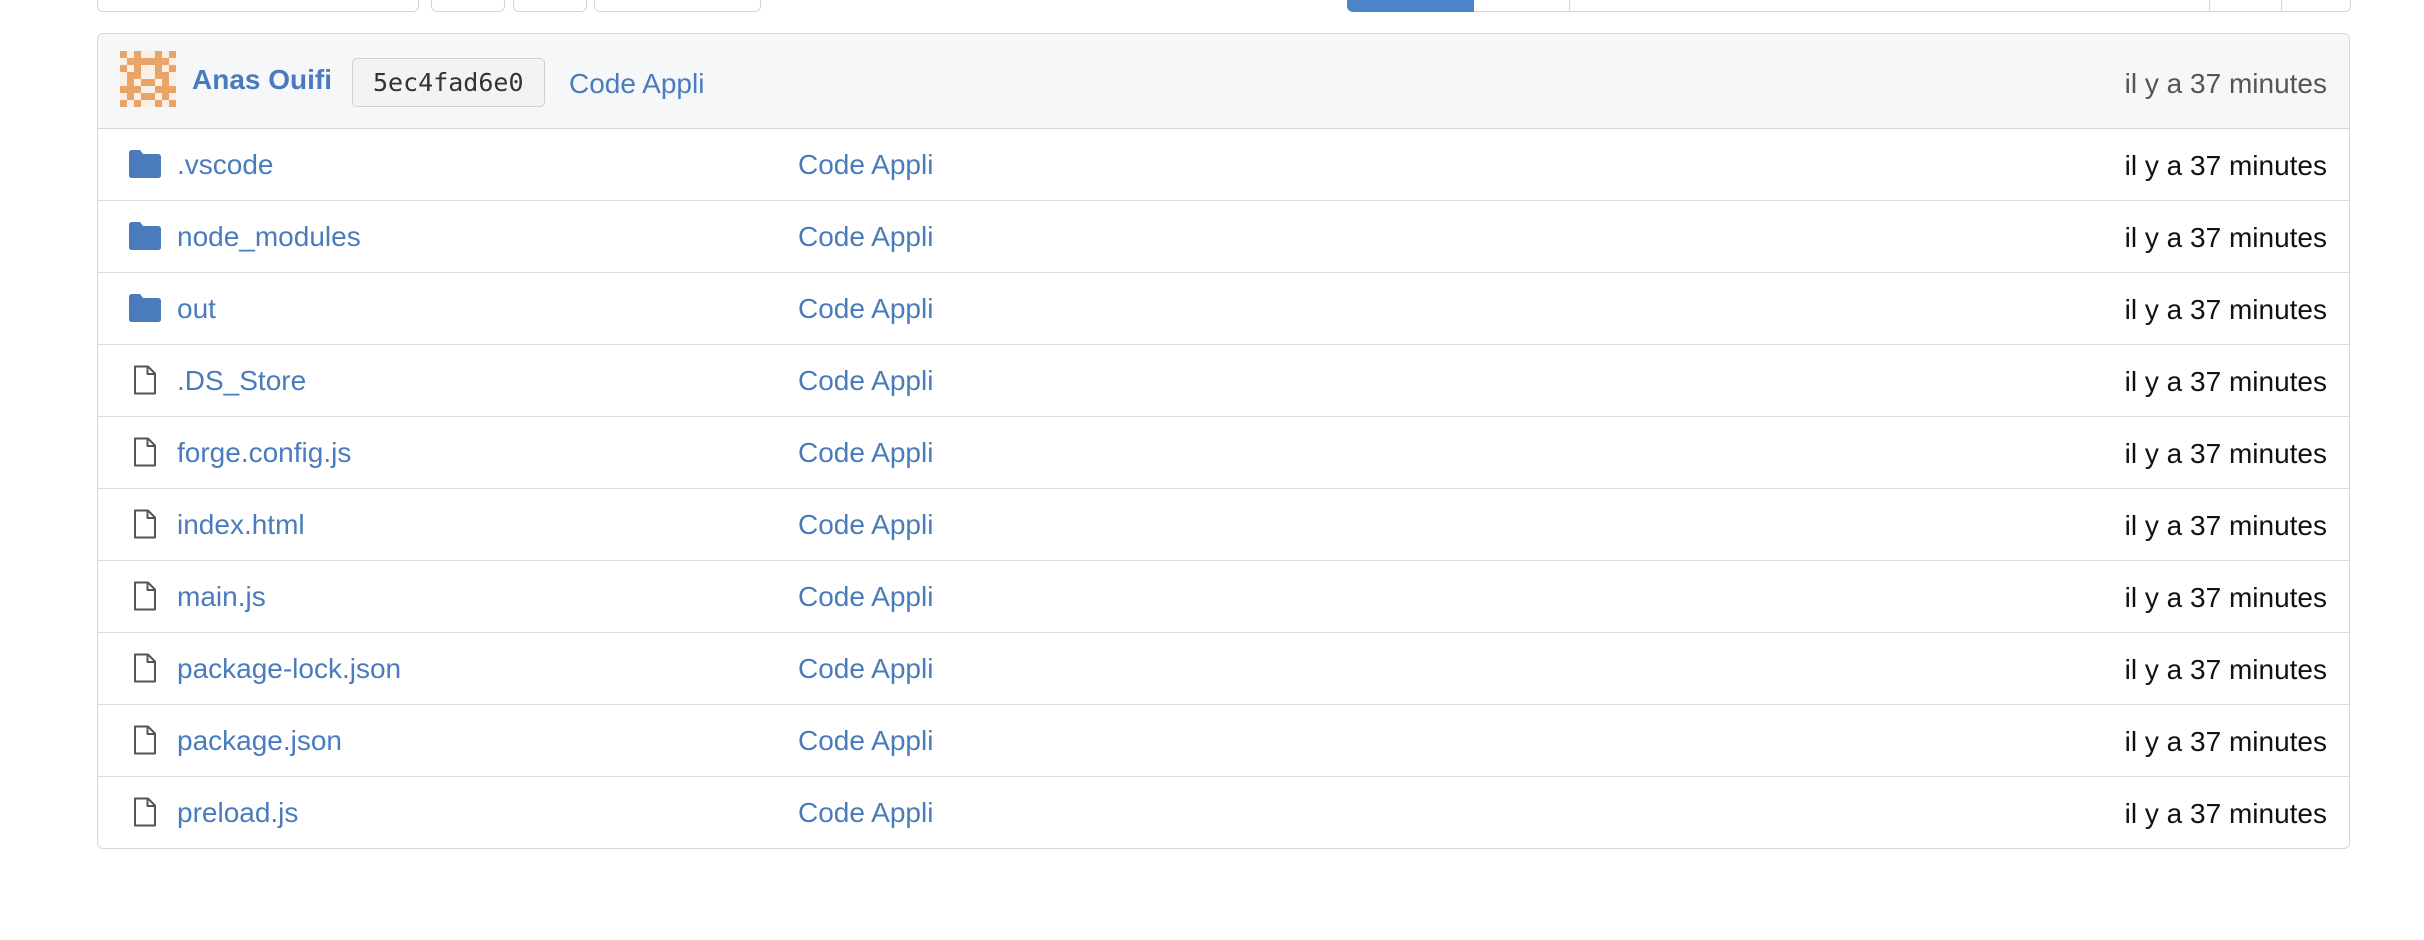 This screenshot has width=2424, height=940. I want to click on commit-author-link: Anas Ouifi, so click(262, 80).